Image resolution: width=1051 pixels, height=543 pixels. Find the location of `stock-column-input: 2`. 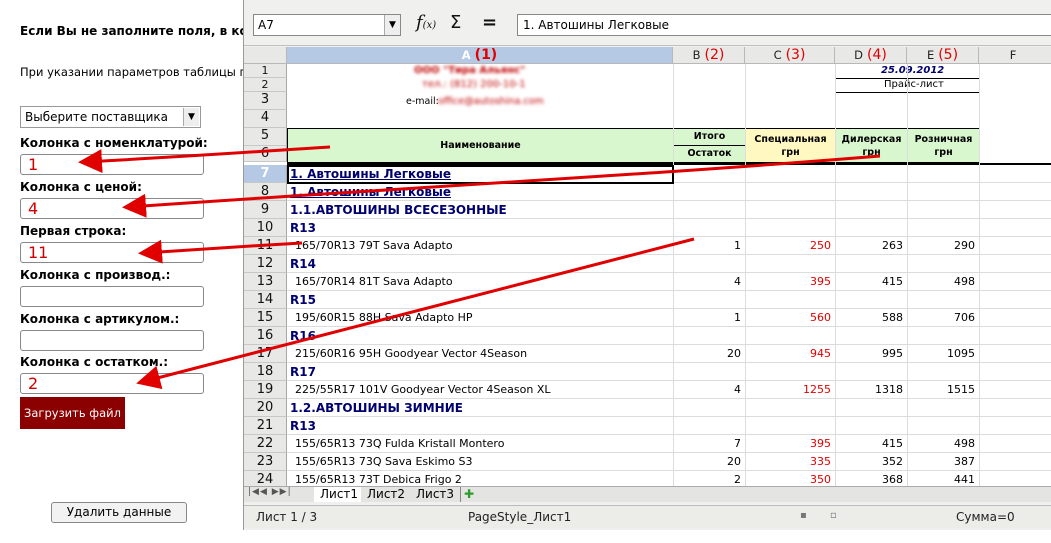

stock-column-input: 2 is located at coordinates (112, 383).